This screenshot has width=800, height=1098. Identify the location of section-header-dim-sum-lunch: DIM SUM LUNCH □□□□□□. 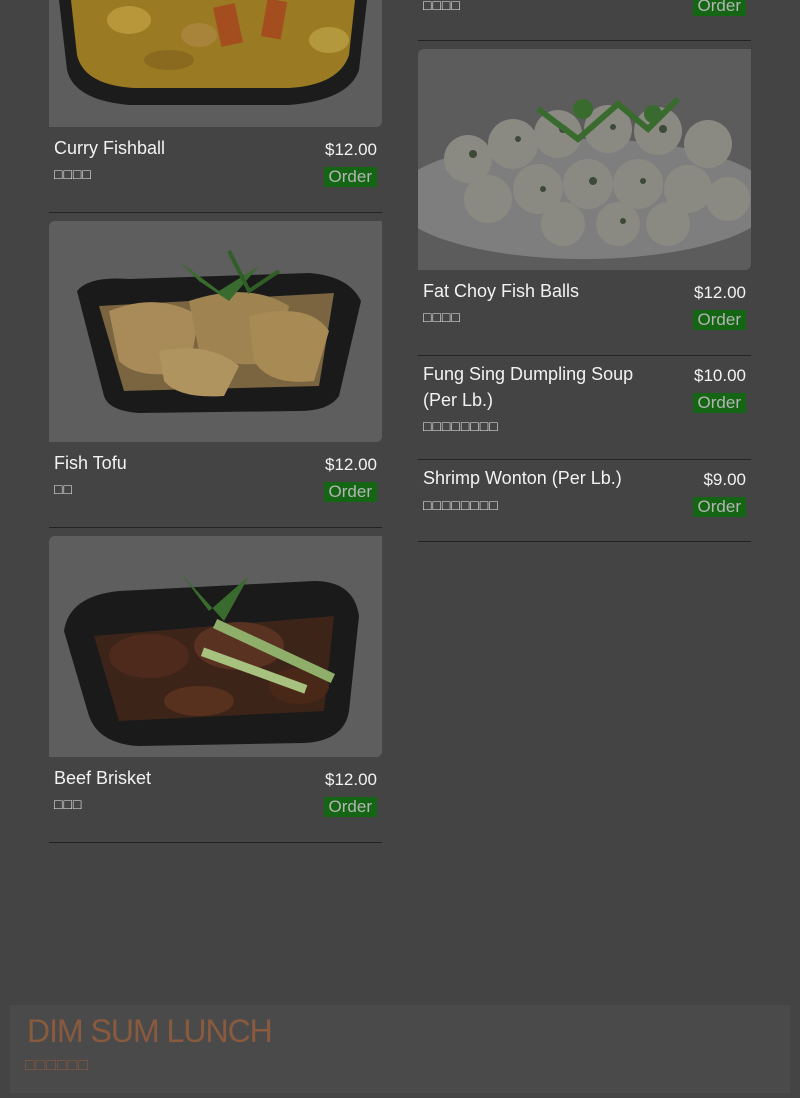
(400, 1049).